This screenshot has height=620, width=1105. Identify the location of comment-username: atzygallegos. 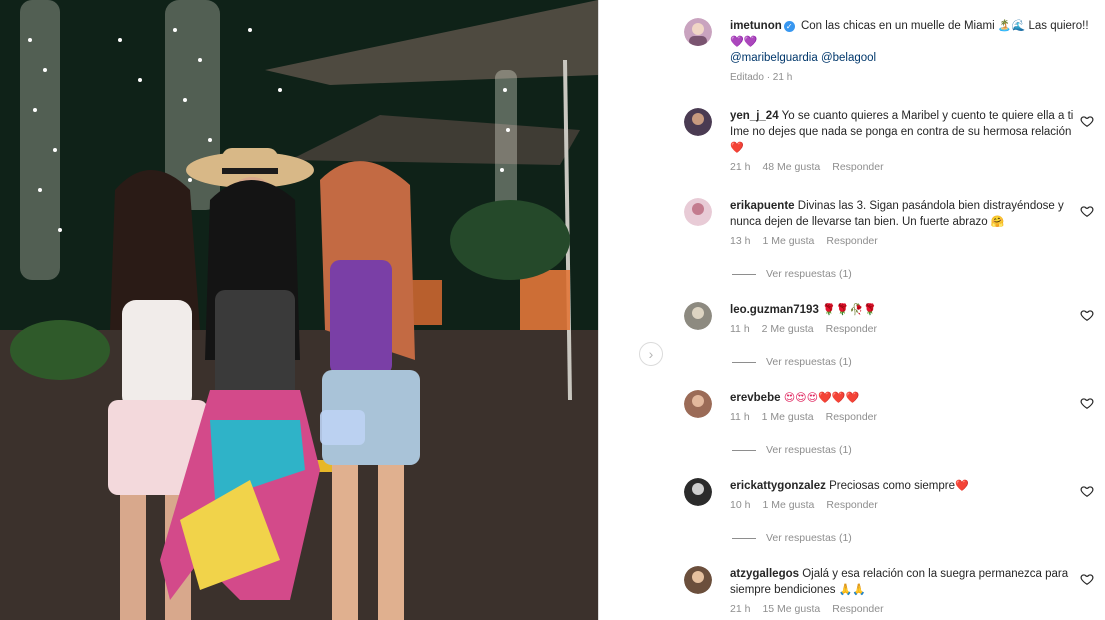
(764, 574).